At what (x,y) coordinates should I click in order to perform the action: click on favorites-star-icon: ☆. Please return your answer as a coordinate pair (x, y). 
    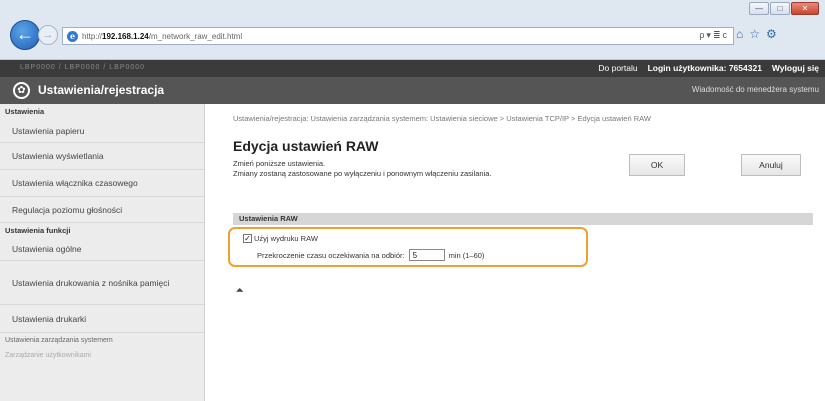
    Looking at the image, I should click on (754, 34).